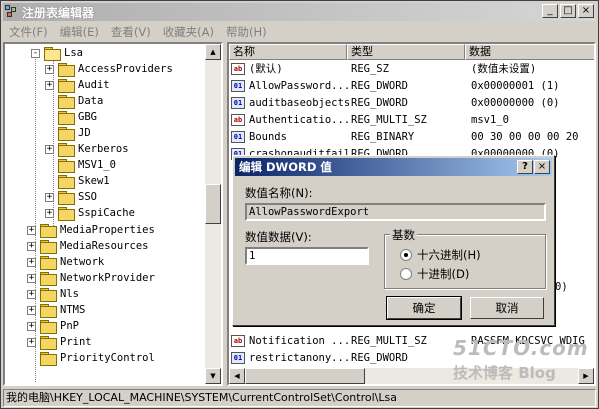 The image size is (599, 409). What do you see at coordinates (550, 11) in the screenshot?
I see `minimize-button: _` at bounding box center [550, 11].